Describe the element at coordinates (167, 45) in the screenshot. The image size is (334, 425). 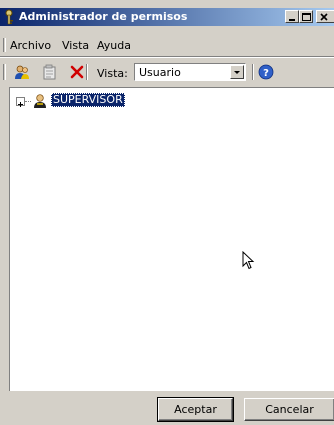
I see `menu-bar: Archivo Vista Ayuda` at that location.